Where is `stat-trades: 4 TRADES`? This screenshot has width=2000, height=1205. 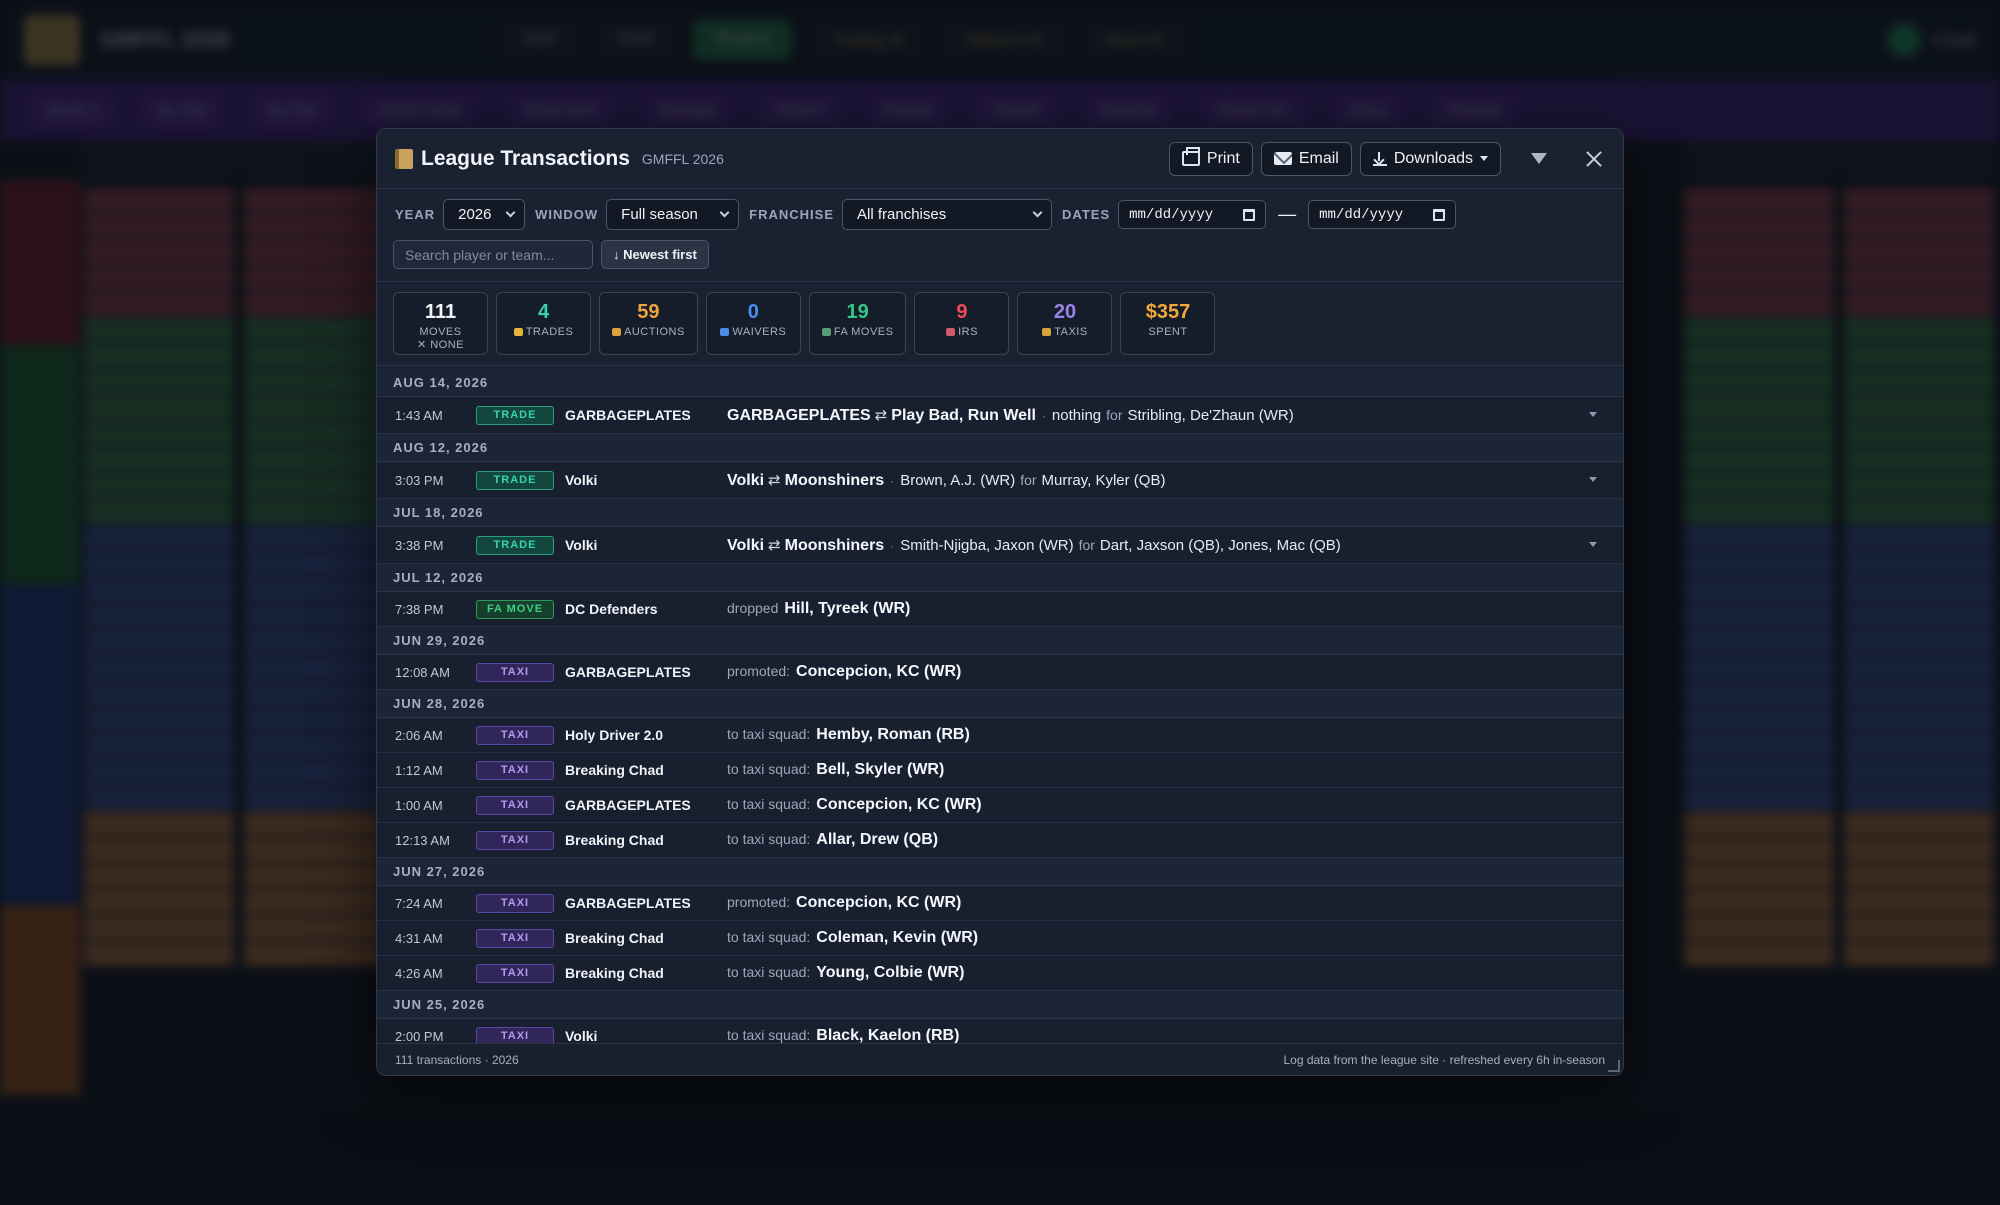 stat-trades: 4 TRADES is located at coordinates (543, 323).